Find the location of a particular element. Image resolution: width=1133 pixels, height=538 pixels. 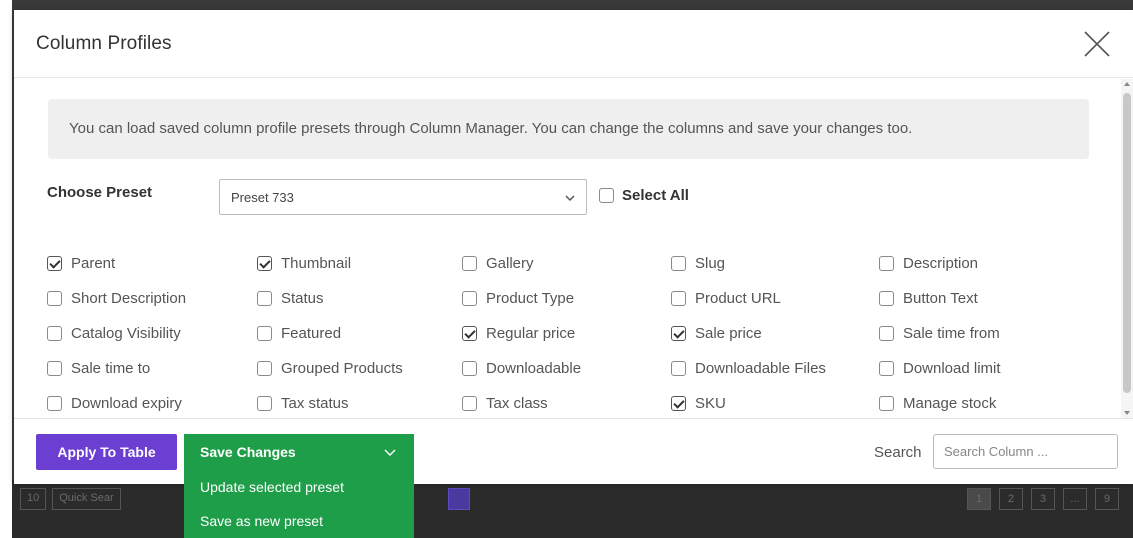

column-checkbox-item: SKU is located at coordinates (698, 403).